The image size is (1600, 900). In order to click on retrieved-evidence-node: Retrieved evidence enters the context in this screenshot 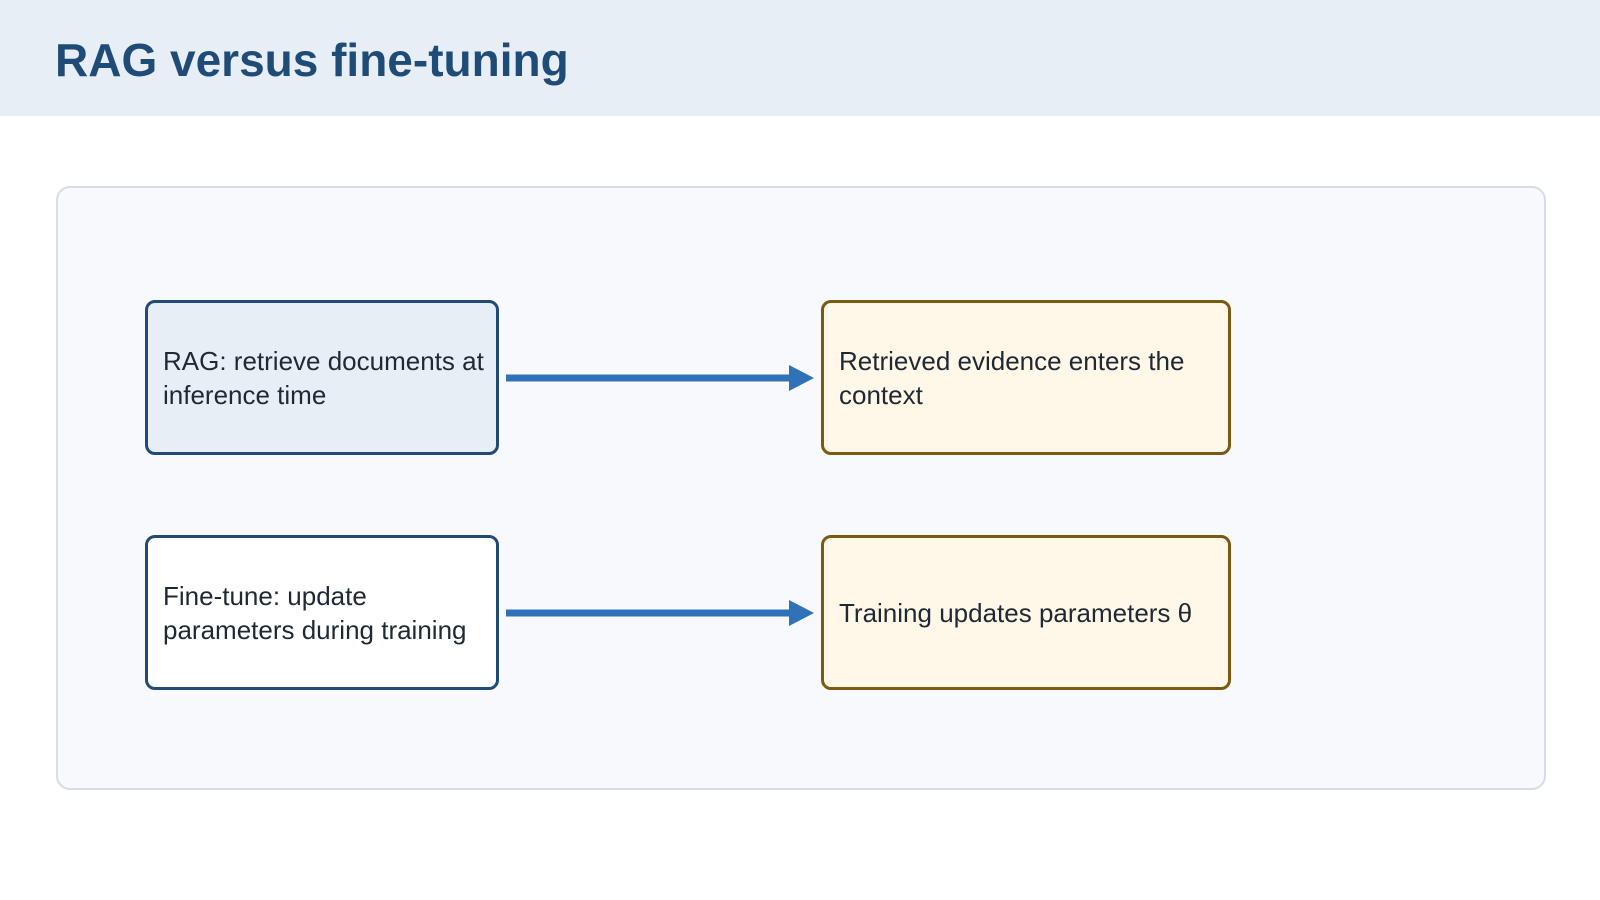, I will do `click(1026, 377)`.